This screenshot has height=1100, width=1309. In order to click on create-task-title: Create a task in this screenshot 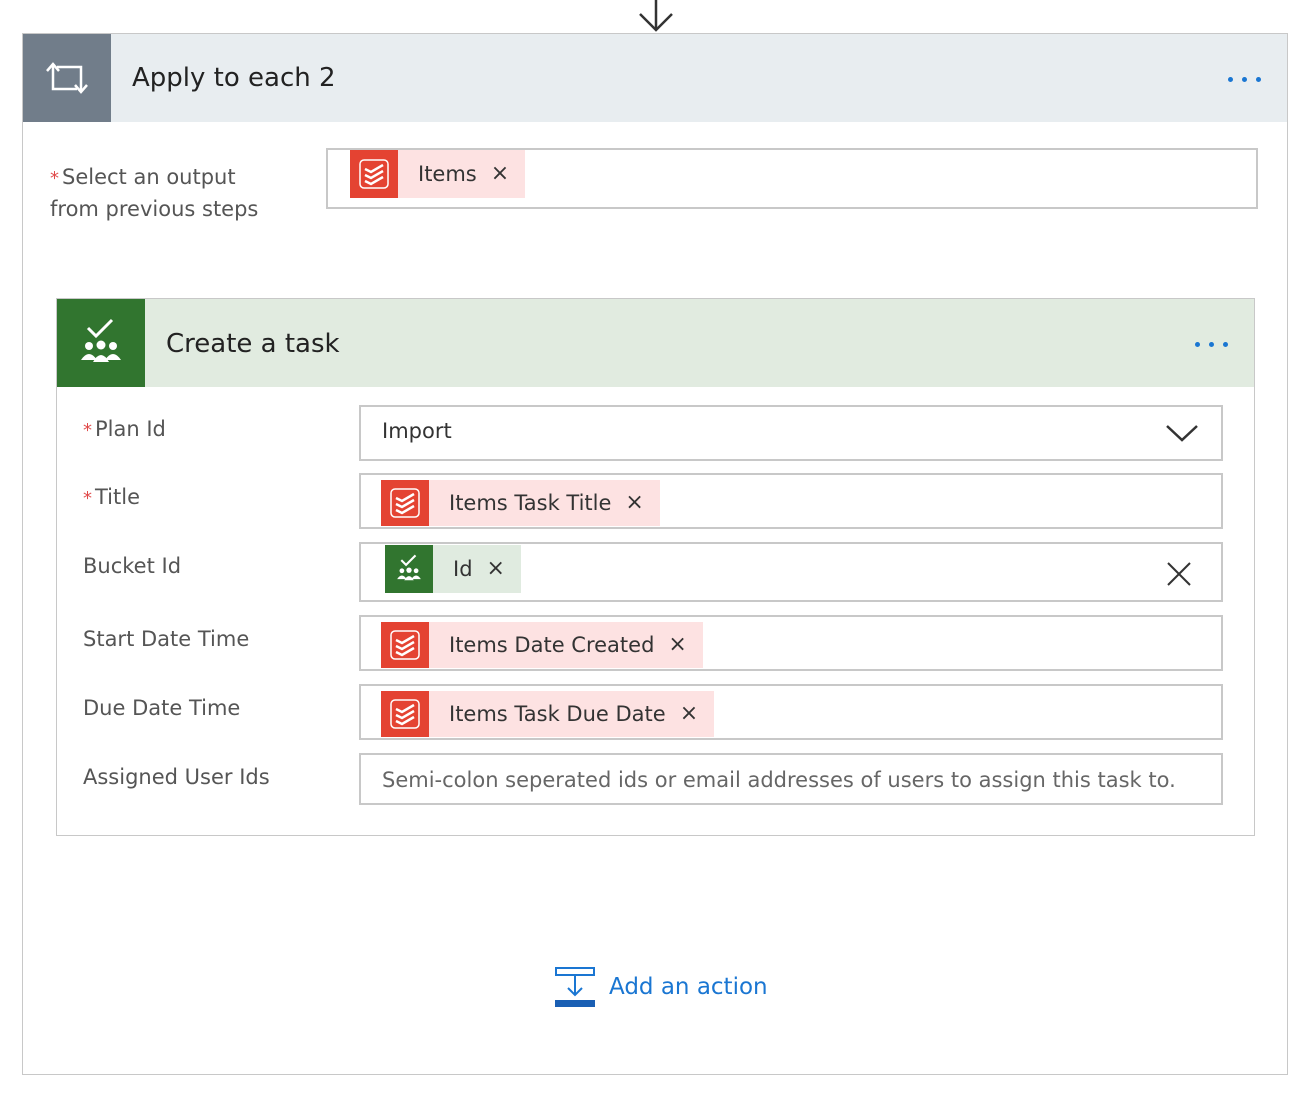, I will do `click(253, 344)`.